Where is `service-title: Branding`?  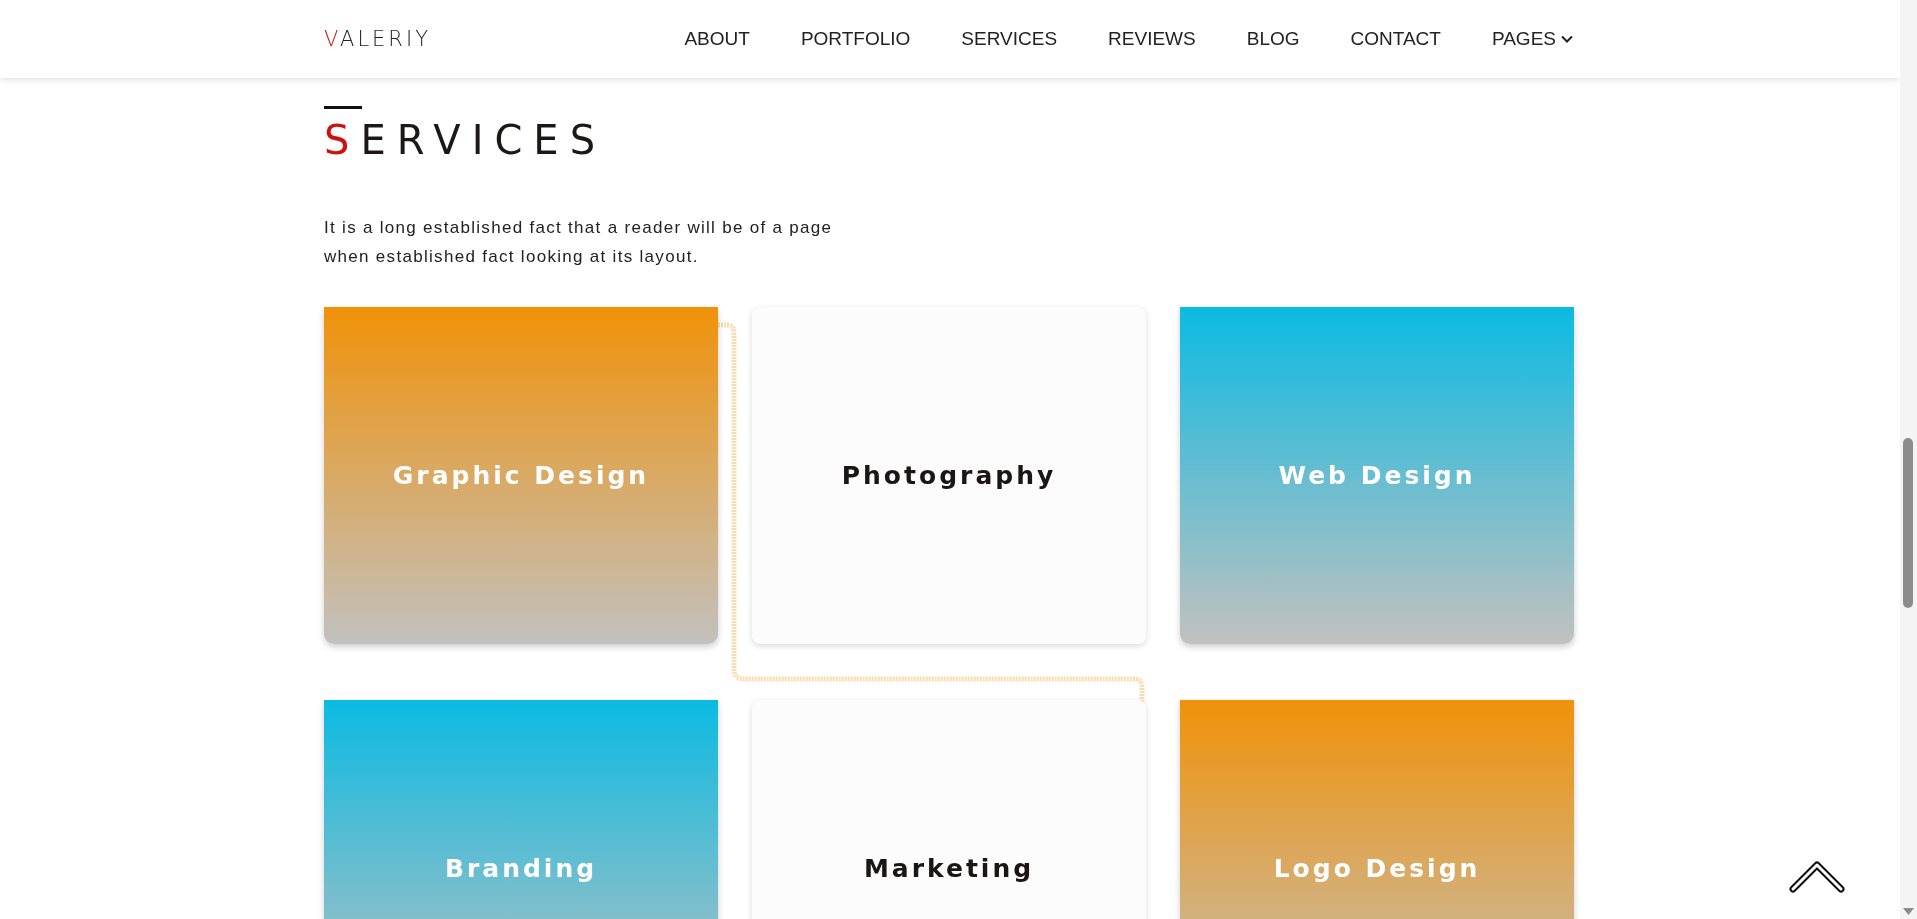 service-title: Branding is located at coordinates (521, 868).